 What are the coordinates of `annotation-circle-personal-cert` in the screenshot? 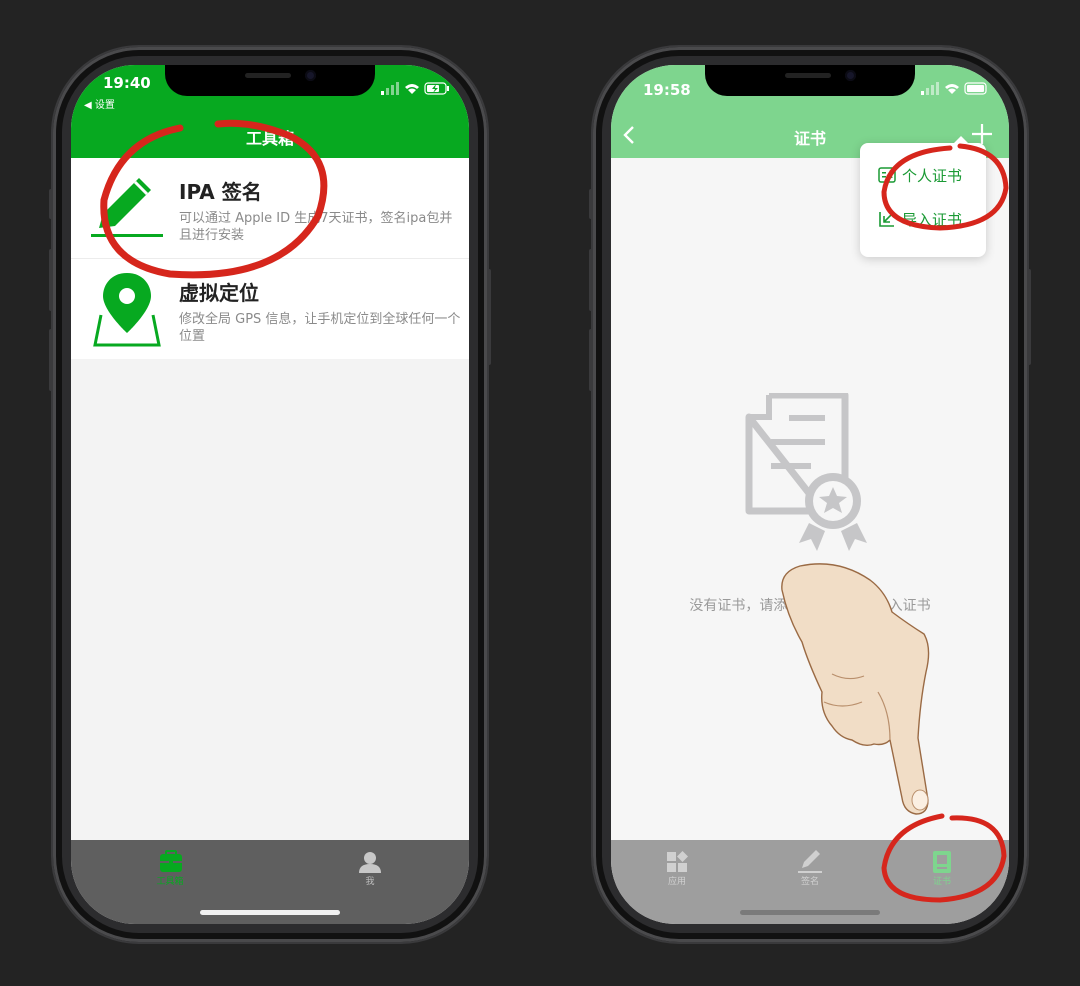 It's located at (945, 187).